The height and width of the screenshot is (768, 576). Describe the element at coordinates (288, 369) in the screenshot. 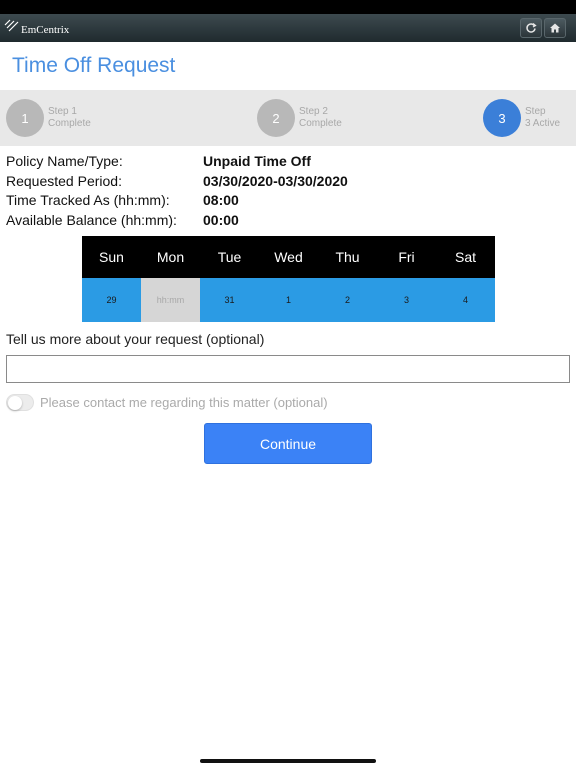

I see `request-details-input` at that location.